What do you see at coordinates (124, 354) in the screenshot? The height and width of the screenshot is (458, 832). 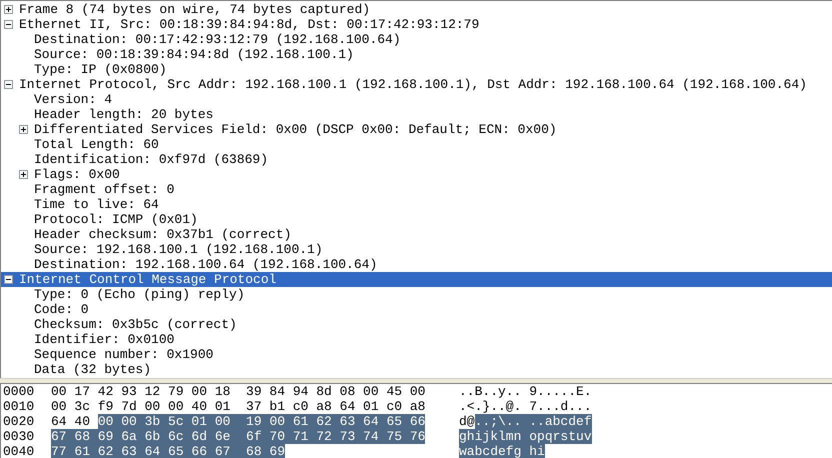 I see `tree-label: Sequence number: 0x1900` at bounding box center [124, 354].